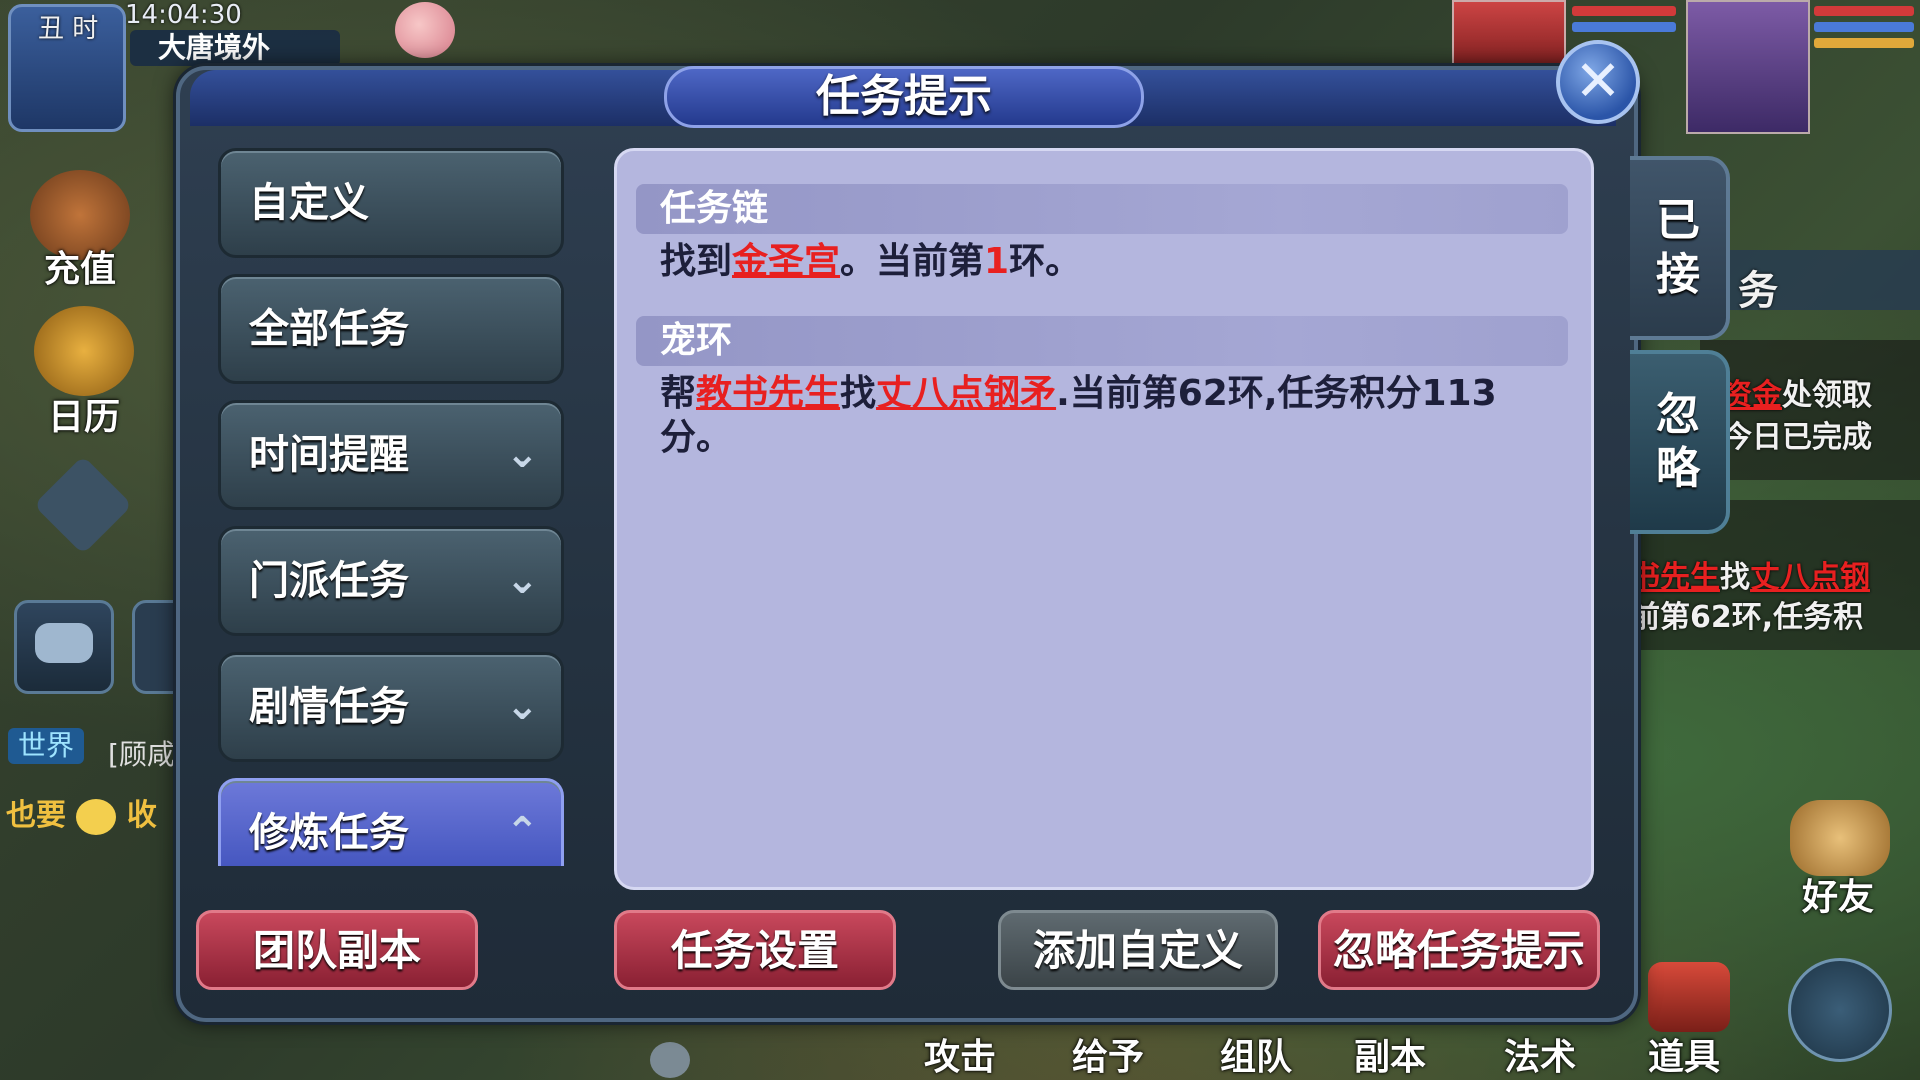  What do you see at coordinates (329, 833) in the screenshot?
I see `category-label: 修炼任务` at bounding box center [329, 833].